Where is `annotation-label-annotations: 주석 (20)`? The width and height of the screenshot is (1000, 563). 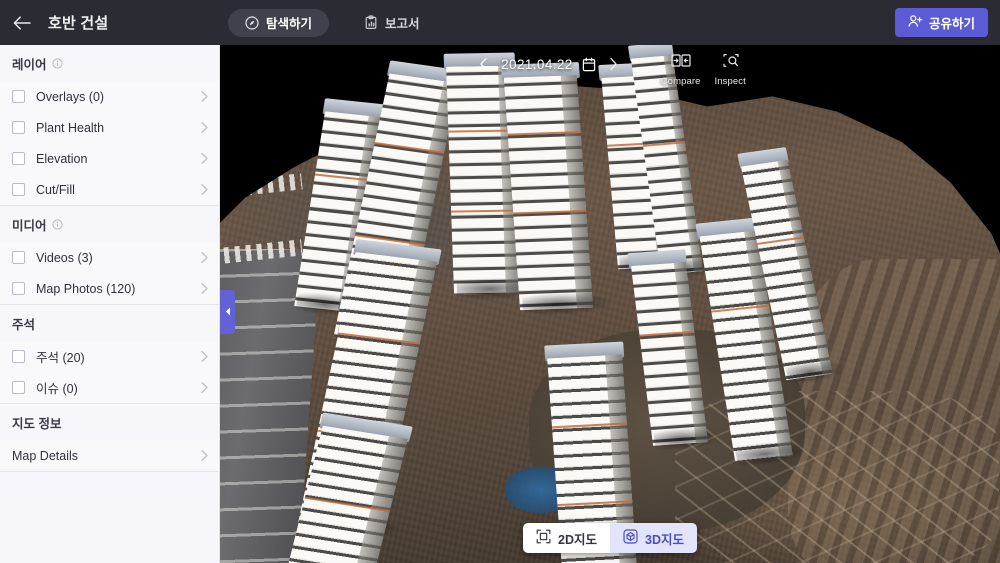
annotation-label-annotations: 주석 (20) is located at coordinates (60, 358).